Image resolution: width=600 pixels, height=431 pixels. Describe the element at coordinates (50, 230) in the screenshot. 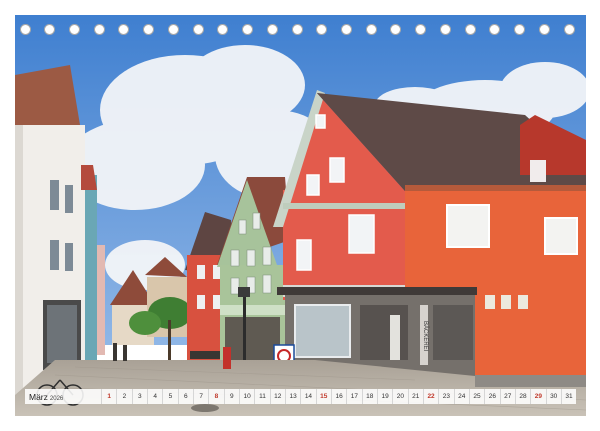

I see `white-house-left` at that location.